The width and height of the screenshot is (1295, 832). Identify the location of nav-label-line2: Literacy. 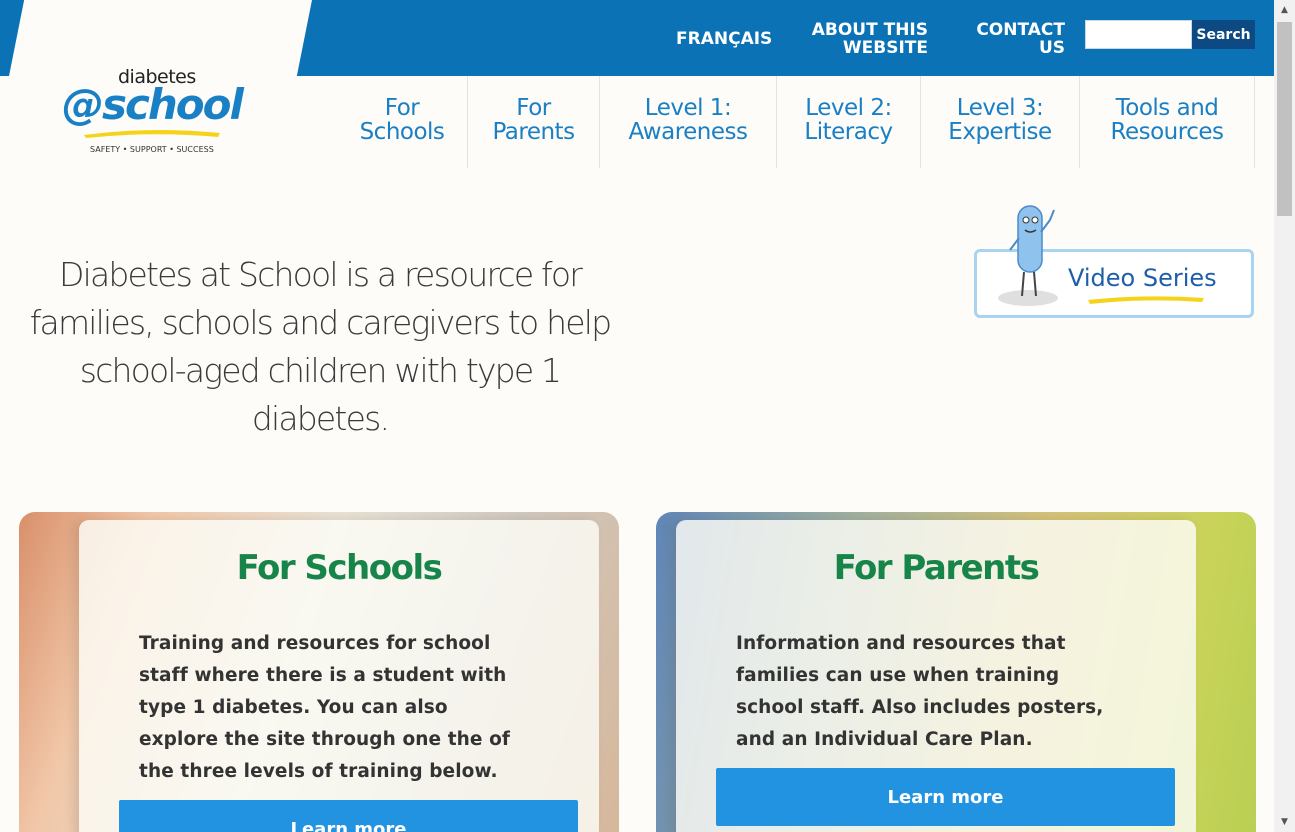
(848, 132).